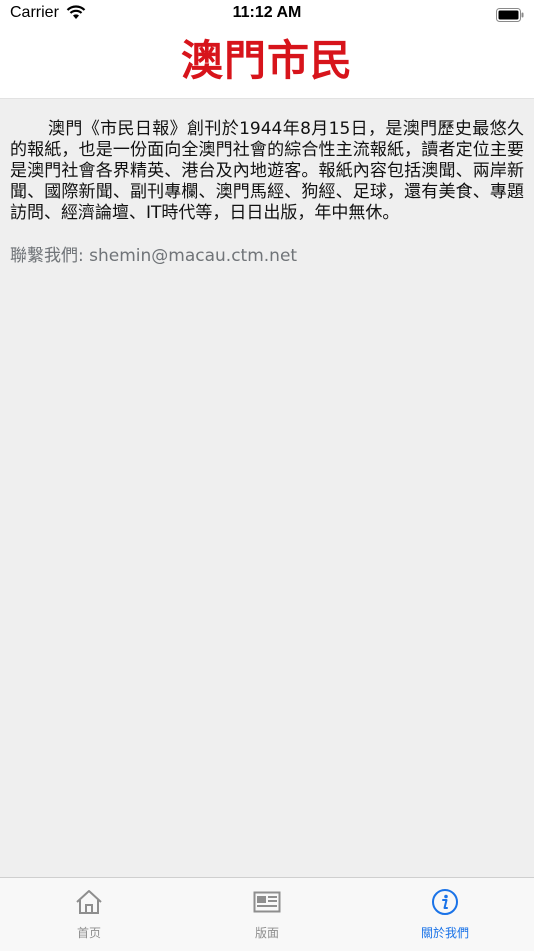 The height and width of the screenshot is (951, 534). What do you see at coordinates (88, 933) in the screenshot?
I see `tab-home-label: 首页` at bounding box center [88, 933].